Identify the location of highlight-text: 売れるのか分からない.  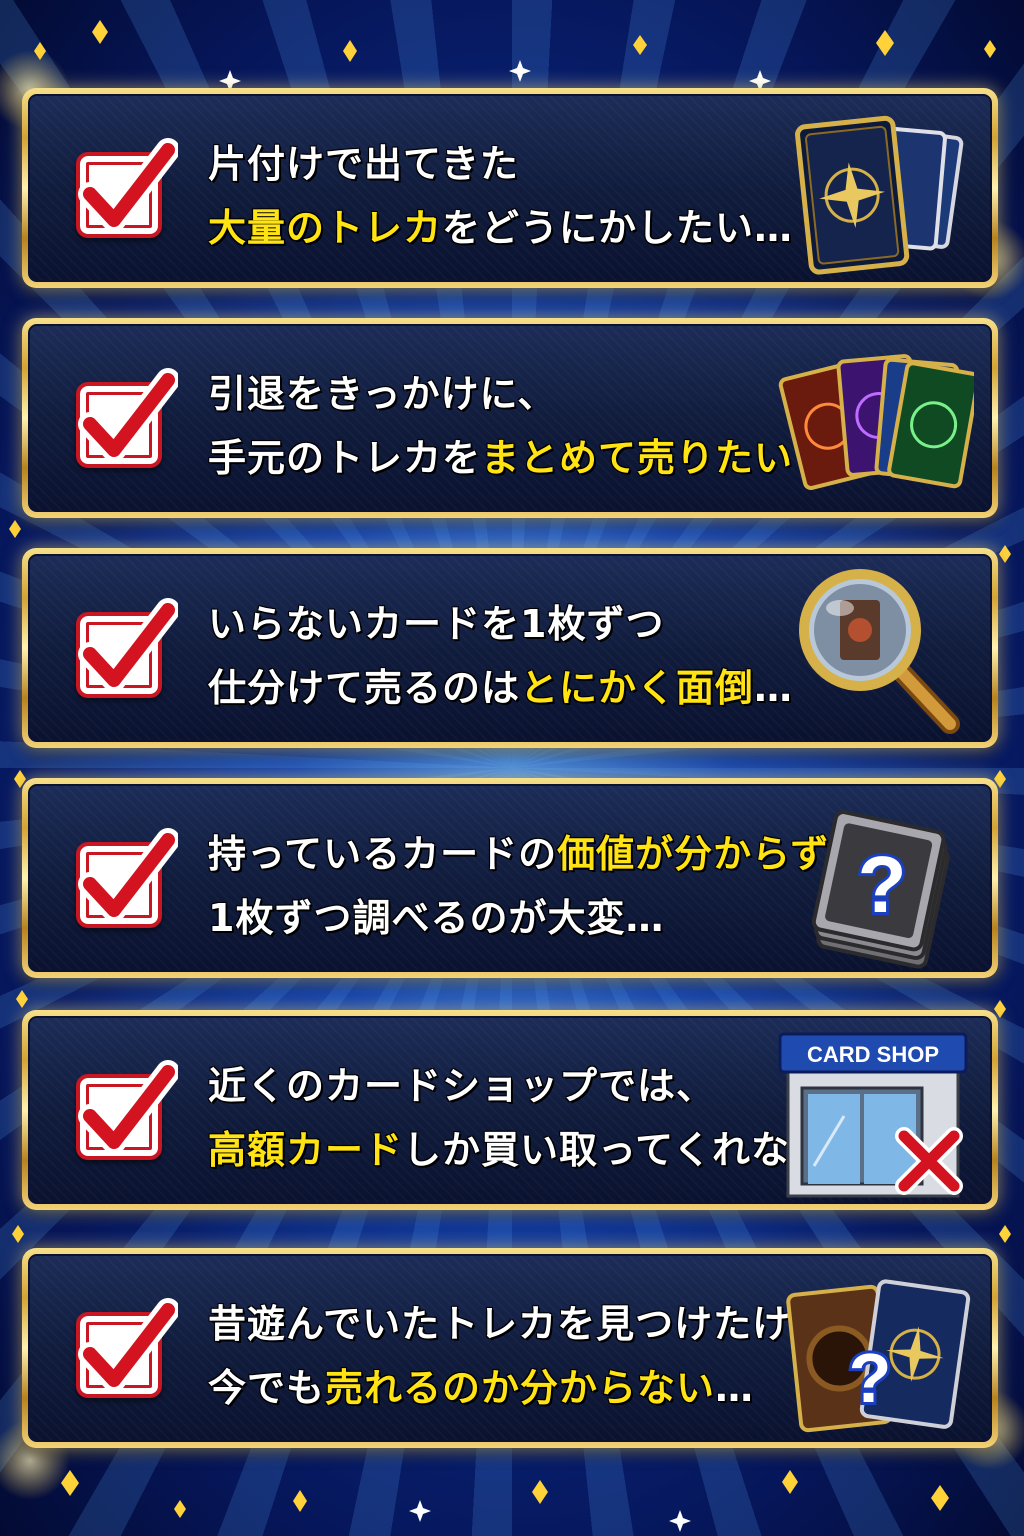
(520, 1388).